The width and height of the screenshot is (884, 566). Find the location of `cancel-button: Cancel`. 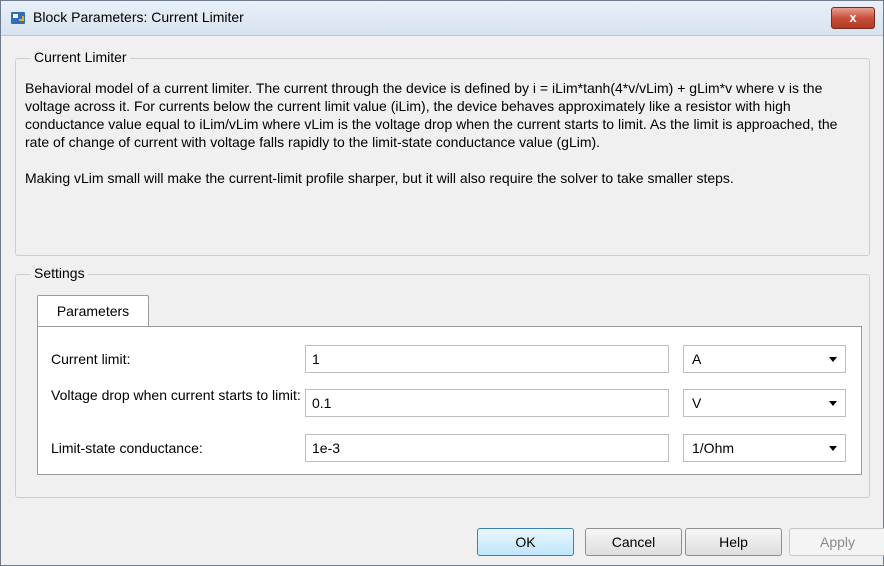

cancel-button: Cancel is located at coordinates (633, 542).